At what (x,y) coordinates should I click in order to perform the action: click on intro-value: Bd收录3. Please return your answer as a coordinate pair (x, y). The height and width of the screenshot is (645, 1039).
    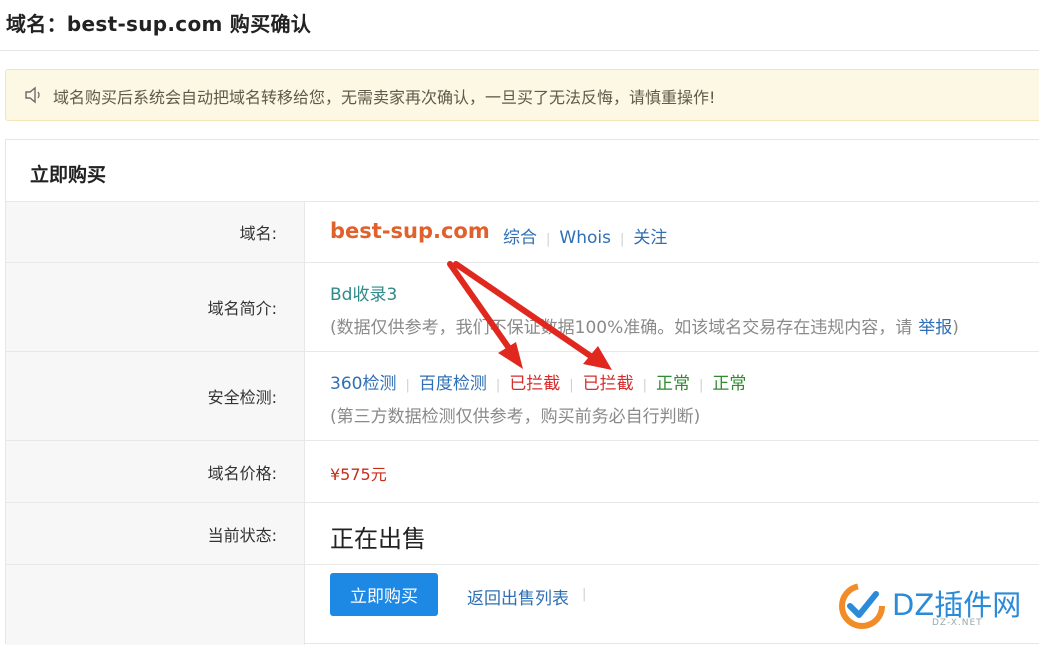
    Looking at the image, I should click on (364, 295).